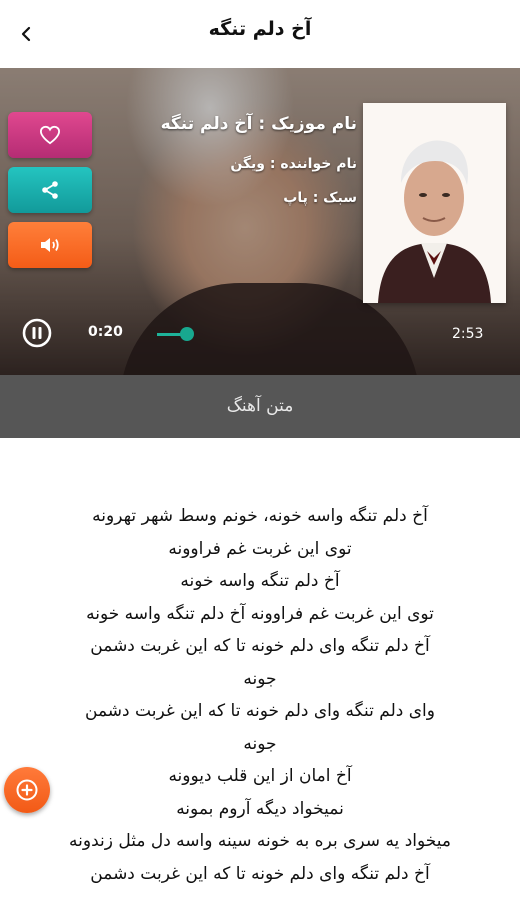 The width and height of the screenshot is (520, 900). What do you see at coordinates (260, 581) in the screenshot?
I see `lyric-line: آخ دلم تنگه واسه خونه` at bounding box center [260, 581].